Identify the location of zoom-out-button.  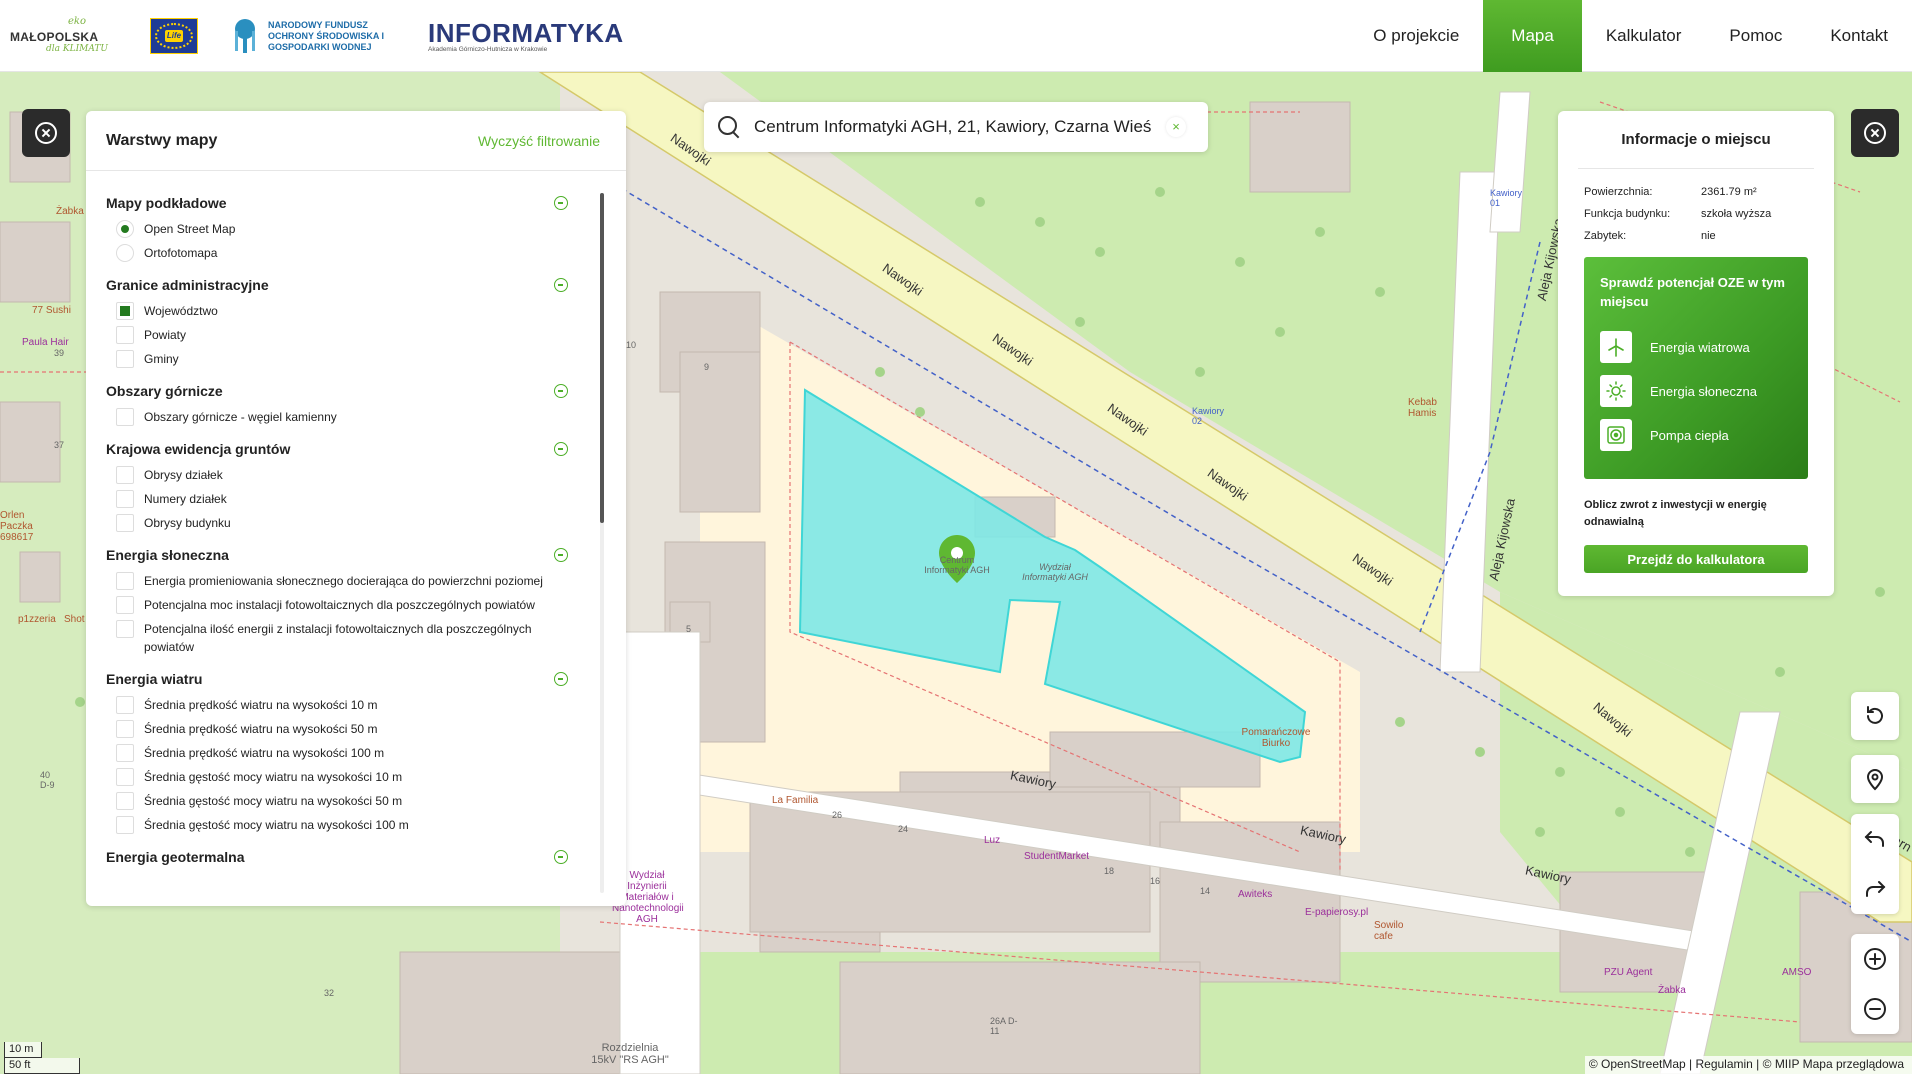
(1875, 1009).